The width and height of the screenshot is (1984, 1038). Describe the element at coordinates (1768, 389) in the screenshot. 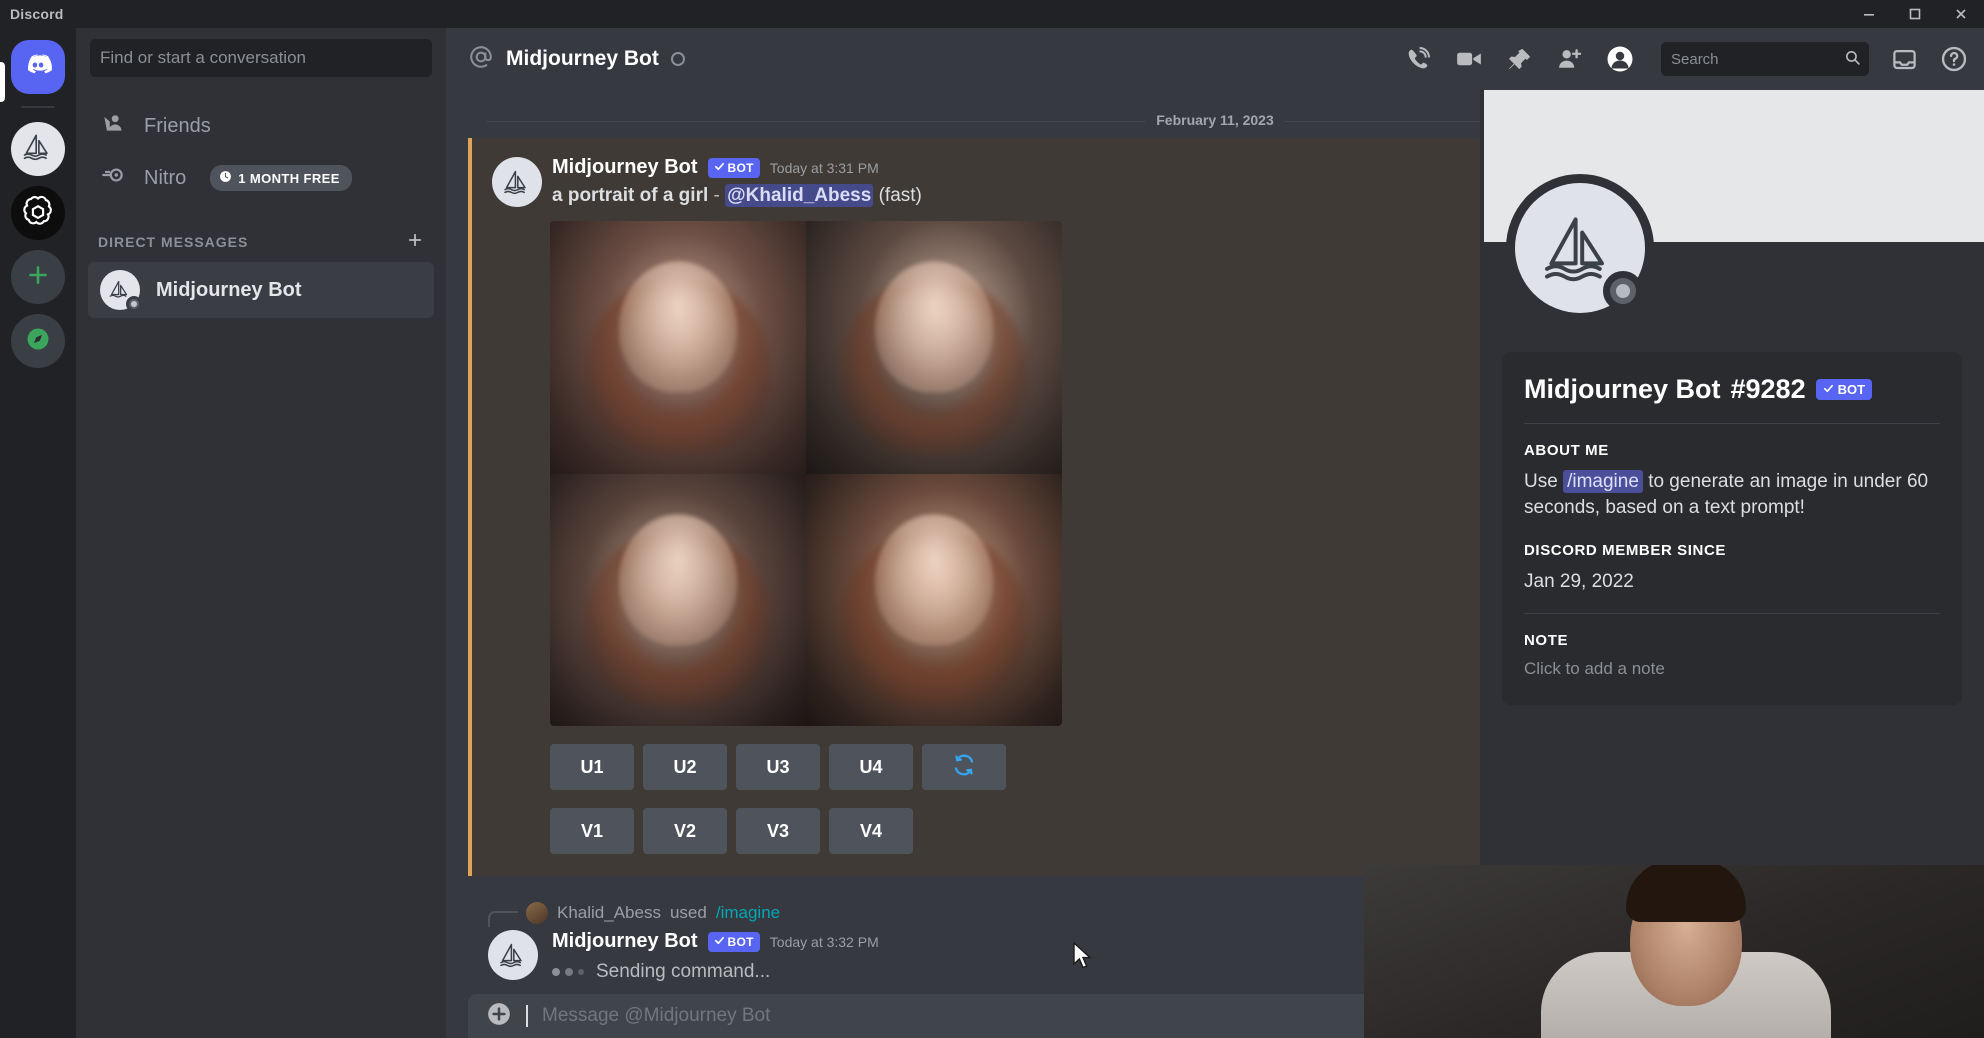

I see `profile-discriminator: #9282` at that location.